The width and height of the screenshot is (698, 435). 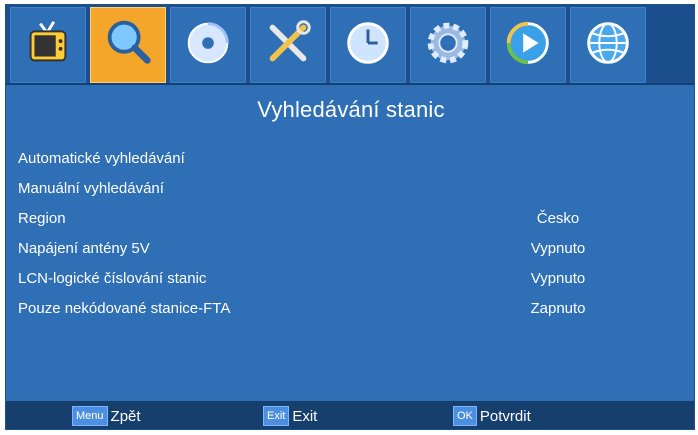 I want to click on ok-key-badge: OK, so click(x=465, y=416).